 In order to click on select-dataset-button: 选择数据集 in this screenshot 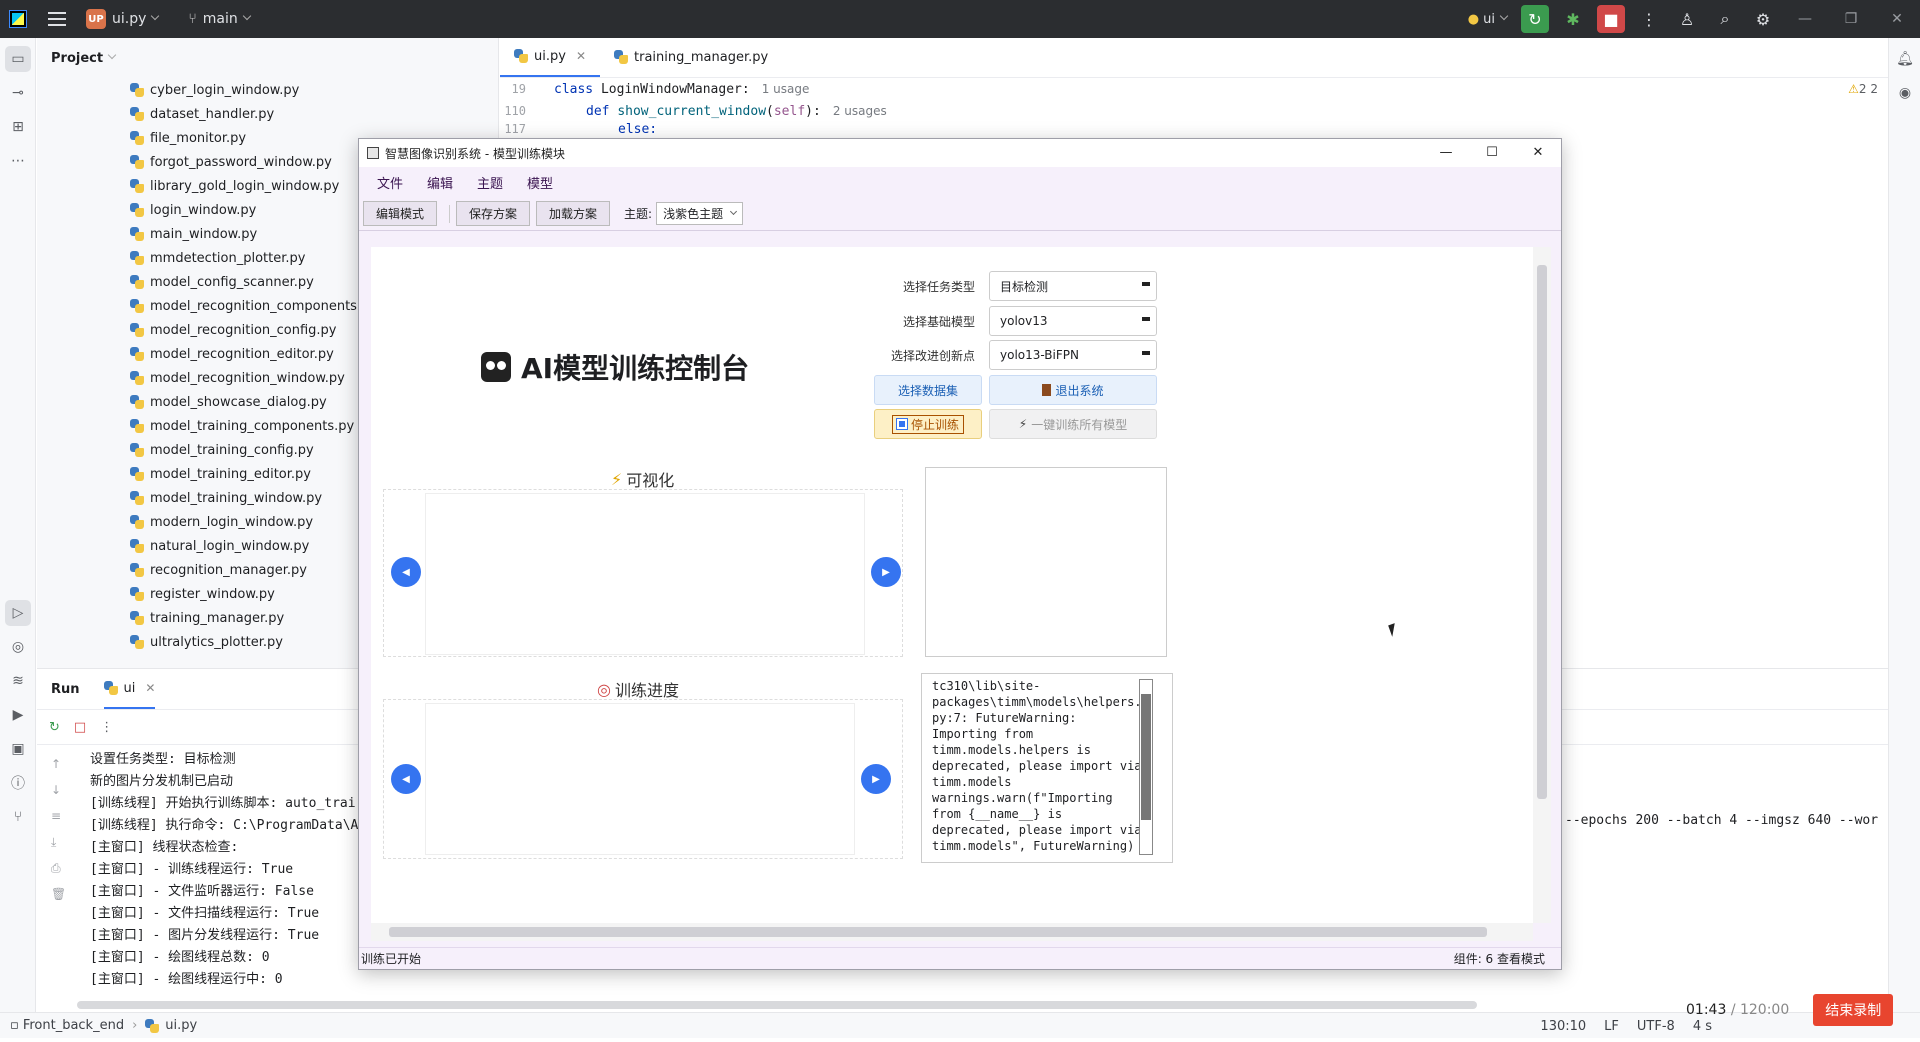, I will do `click(928, 390)`.